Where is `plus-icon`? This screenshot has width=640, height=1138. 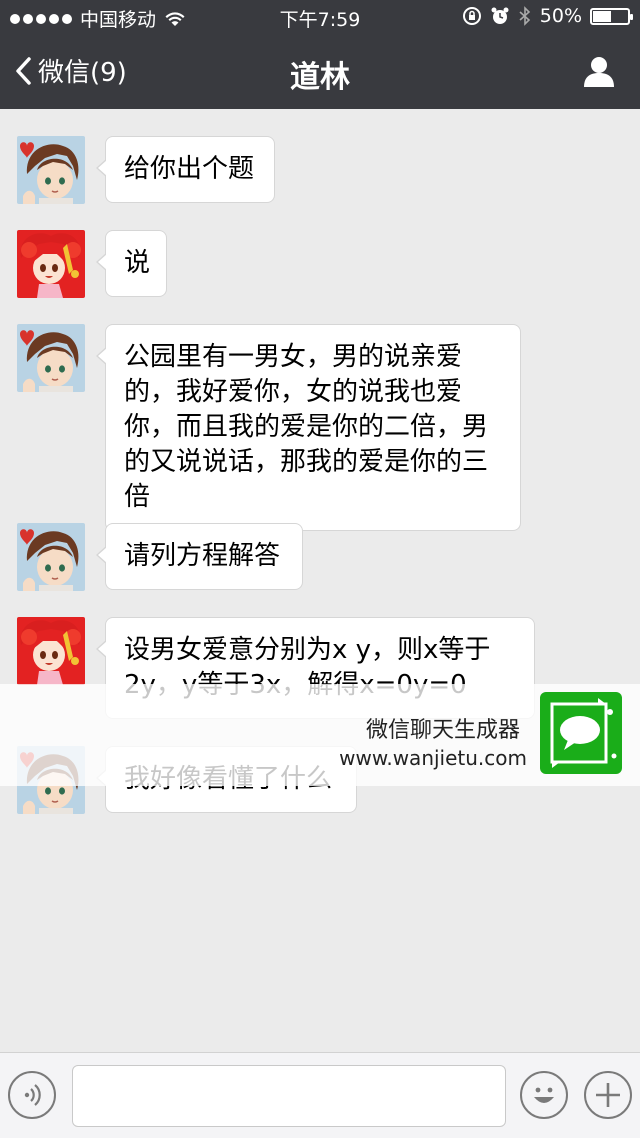
plus-icon is located at coordinates (608, 1095).